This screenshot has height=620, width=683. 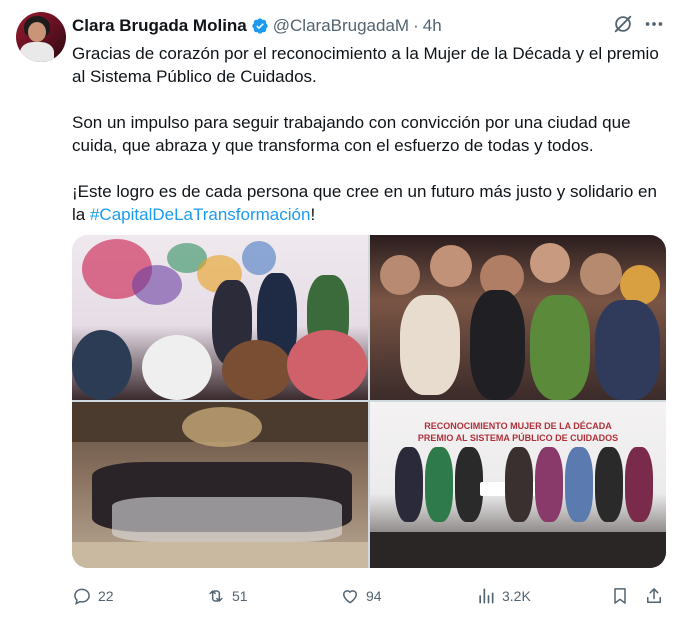 I want to click on repost-count: 51, so click(x=240, y=596).